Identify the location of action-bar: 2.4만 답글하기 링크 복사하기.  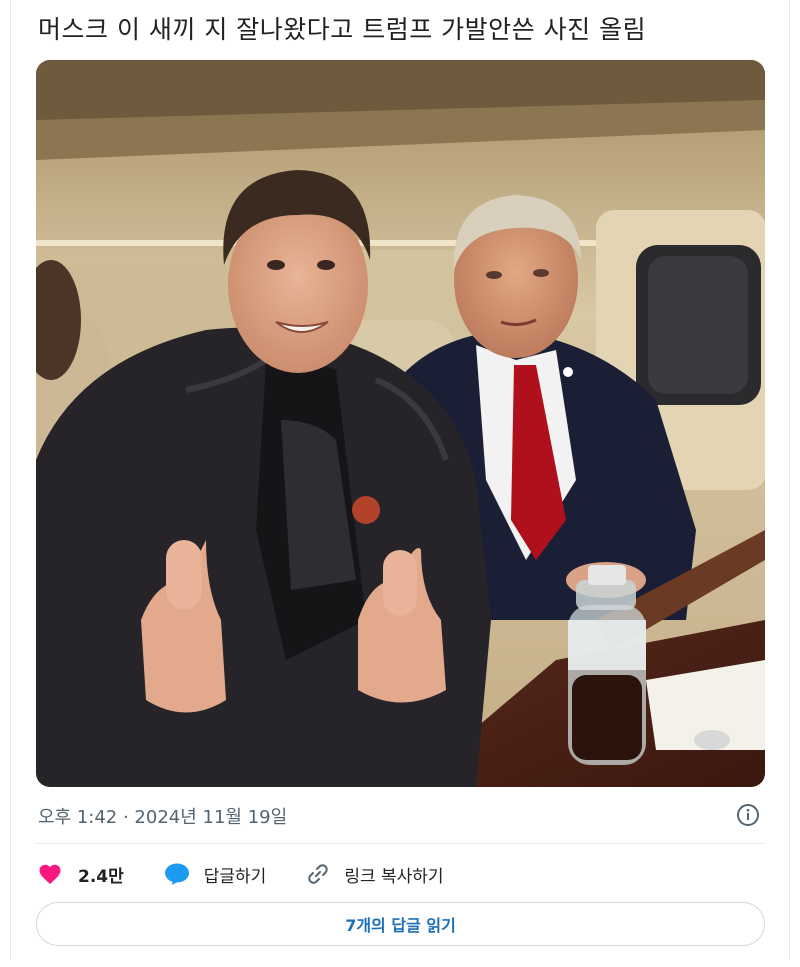
(261, 874).